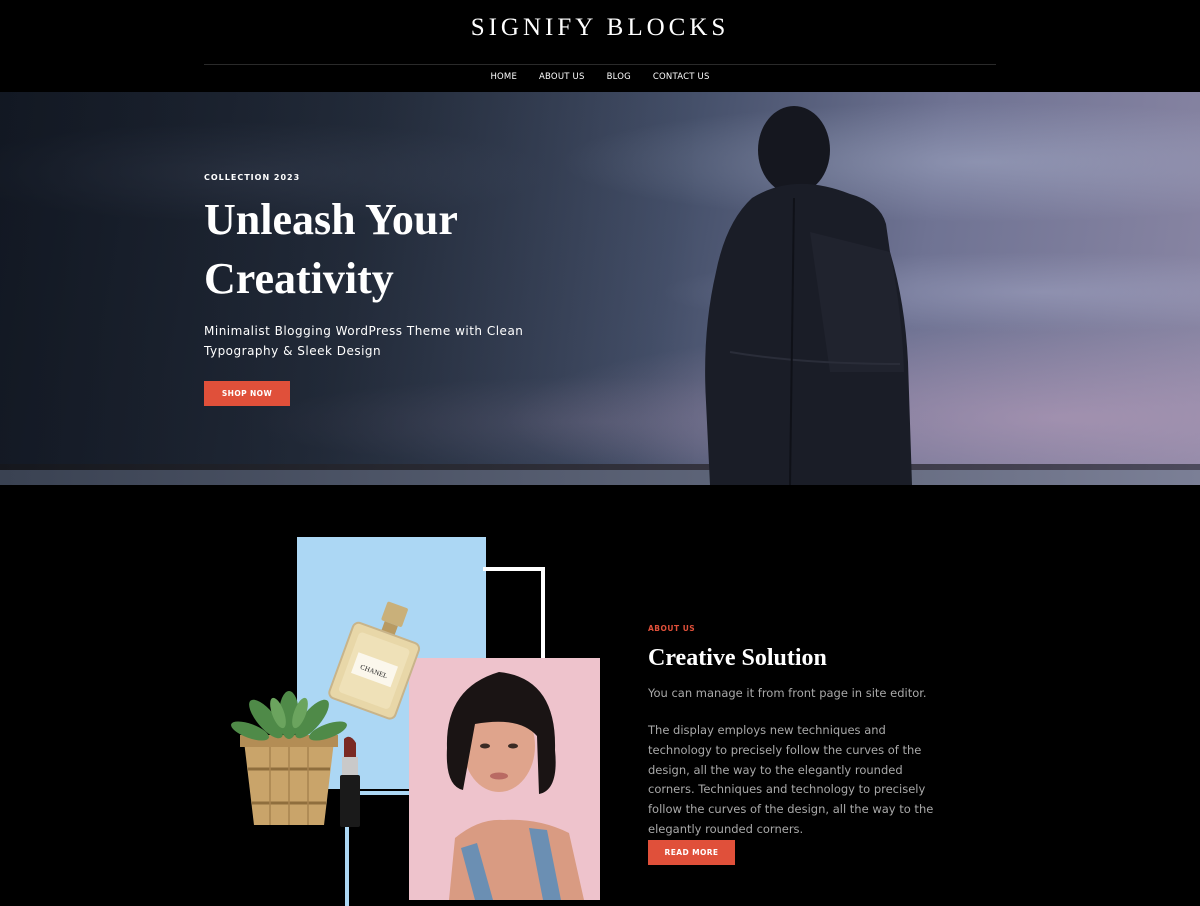 The height and width of the screenshot is (906, 1200). Describe the element at coordinates (691, 852) in the screenshot. I see `read-more-button: READ MORE` at that location.